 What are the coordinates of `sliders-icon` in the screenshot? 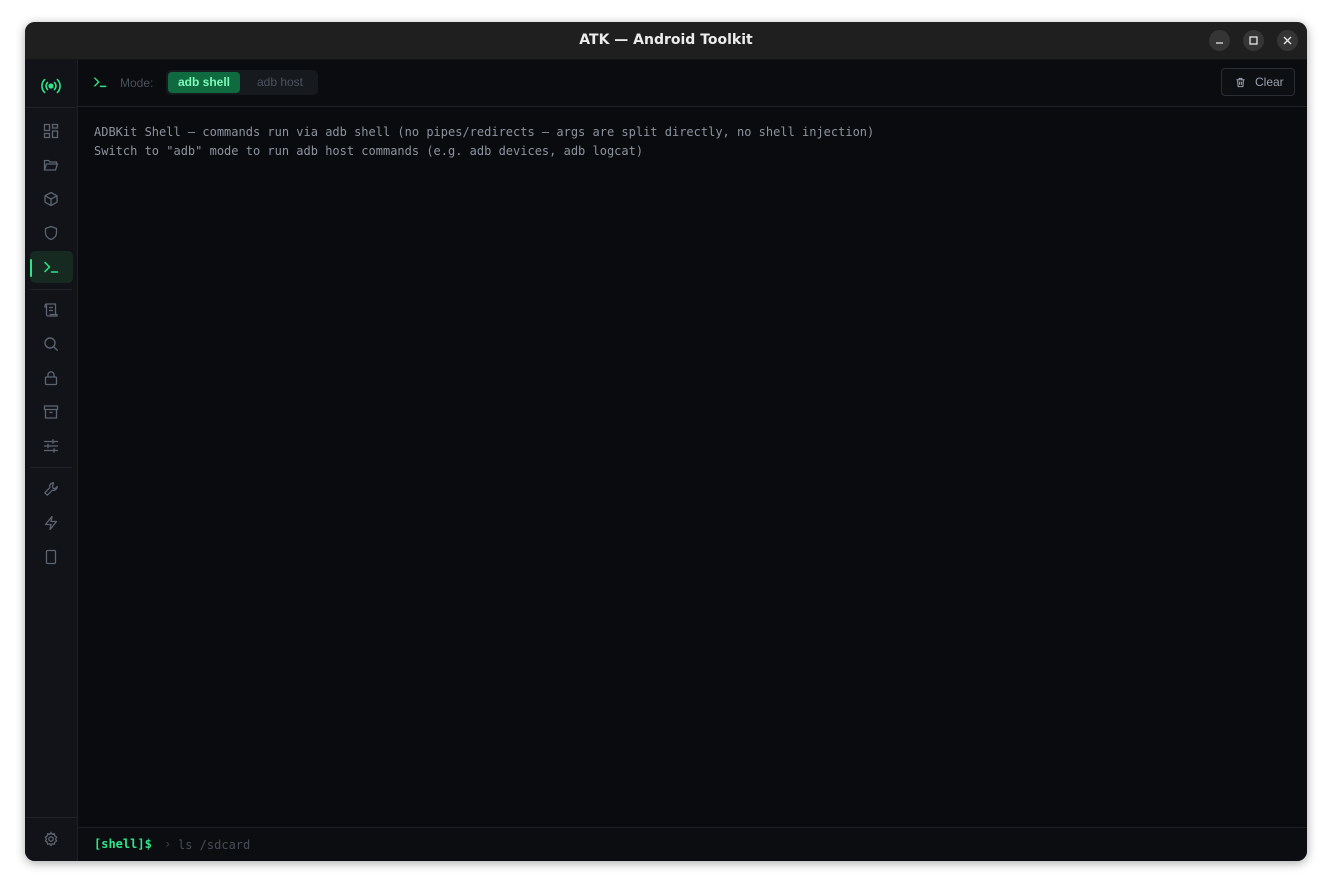 It's located at (51, 446).